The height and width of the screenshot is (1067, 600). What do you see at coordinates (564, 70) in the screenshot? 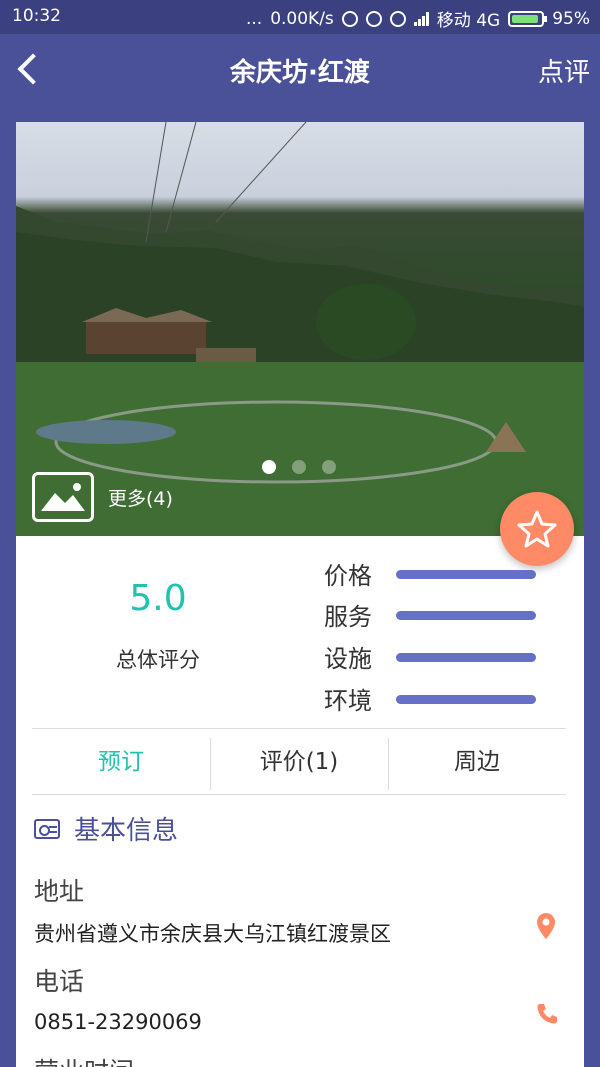
I see `review-button: 点评` at bounding box center [564, 70].